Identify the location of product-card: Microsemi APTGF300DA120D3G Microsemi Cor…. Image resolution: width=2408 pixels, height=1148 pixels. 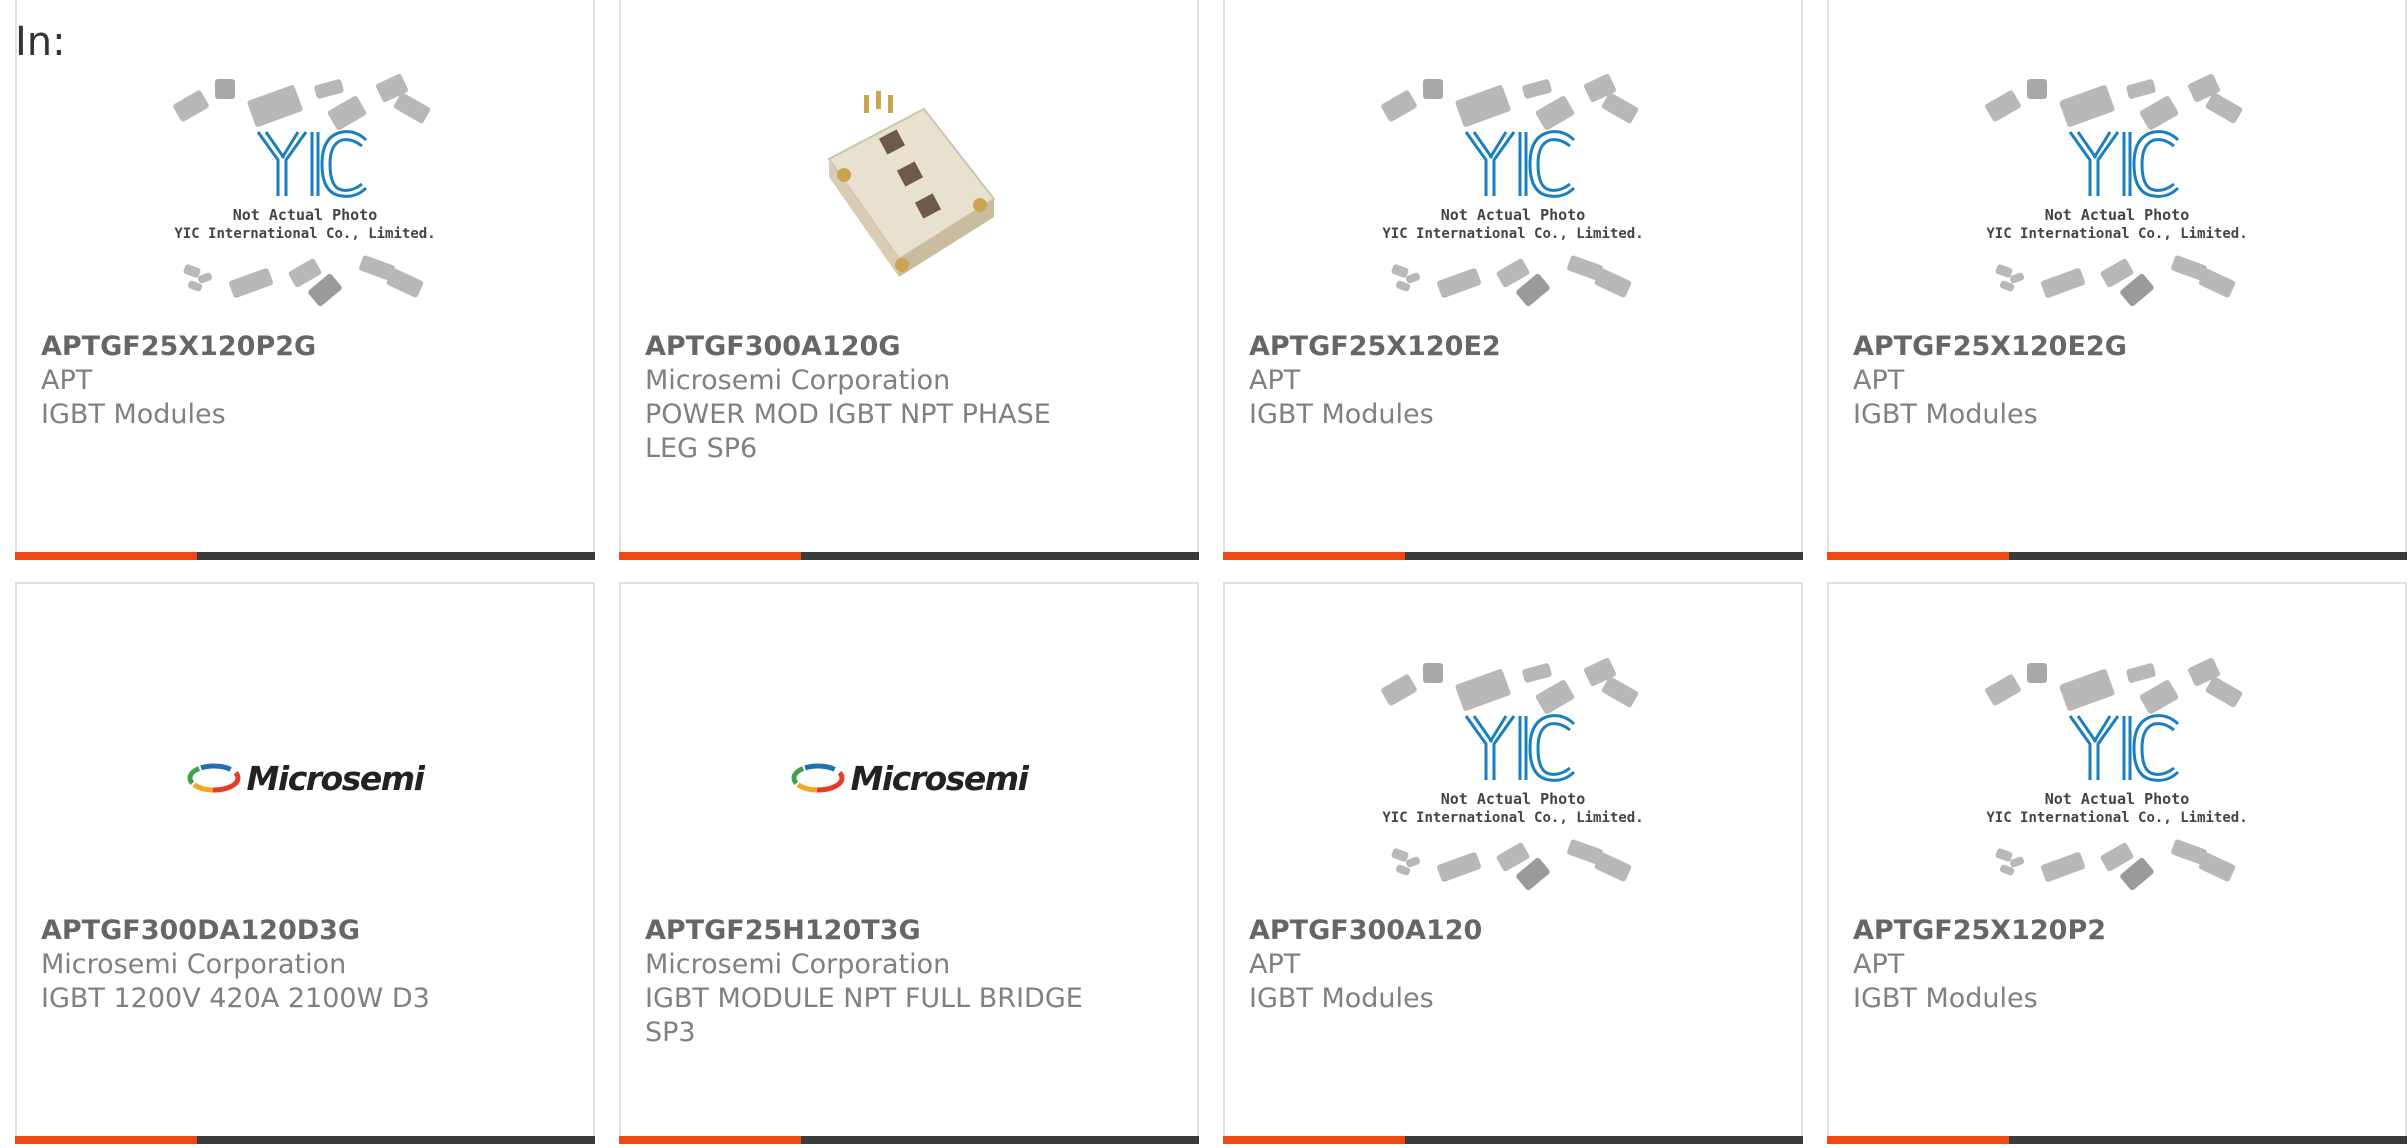
(305, 863).